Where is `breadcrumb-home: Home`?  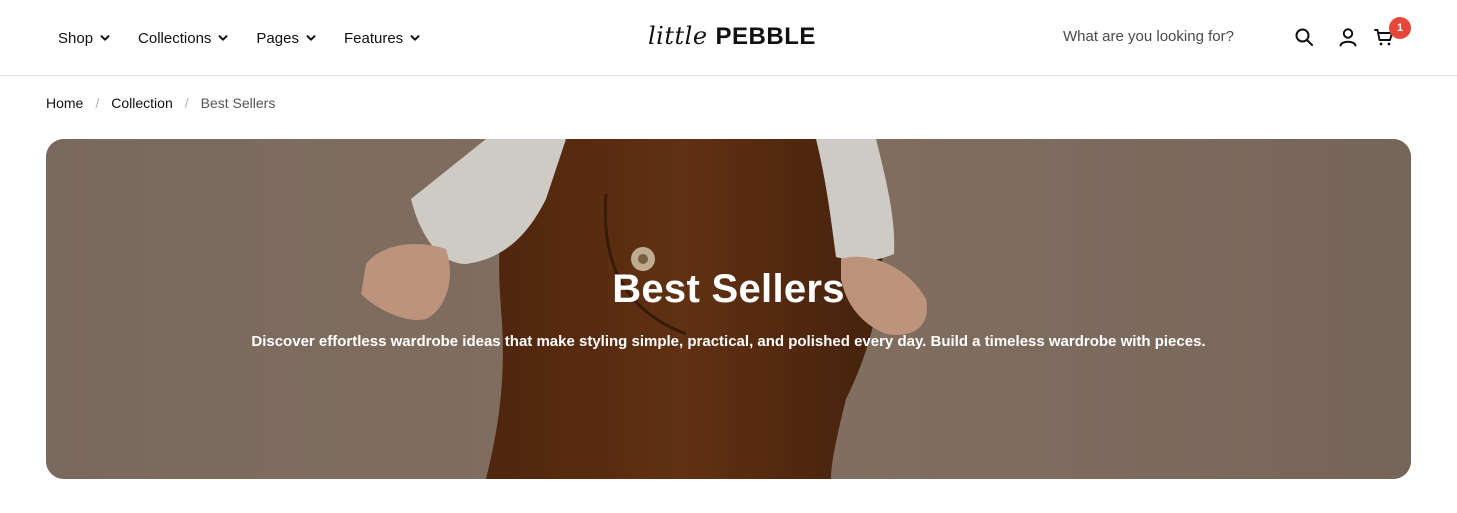
breadcrumb-home: Home is located at coordinates (64, 103).